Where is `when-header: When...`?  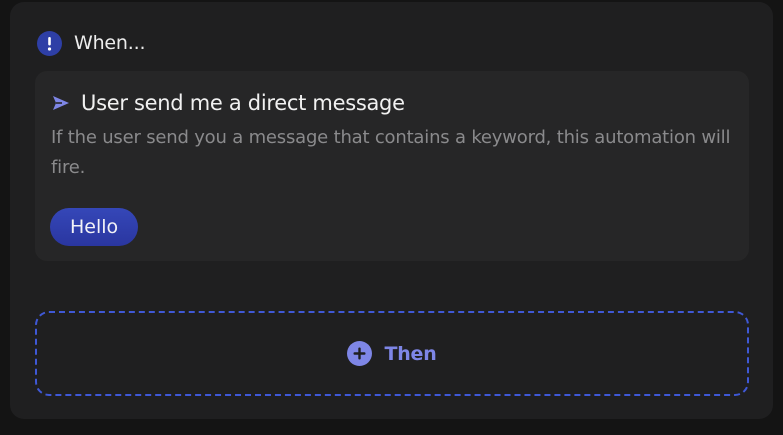
when-header: When... is located at coordinates (91, 43).